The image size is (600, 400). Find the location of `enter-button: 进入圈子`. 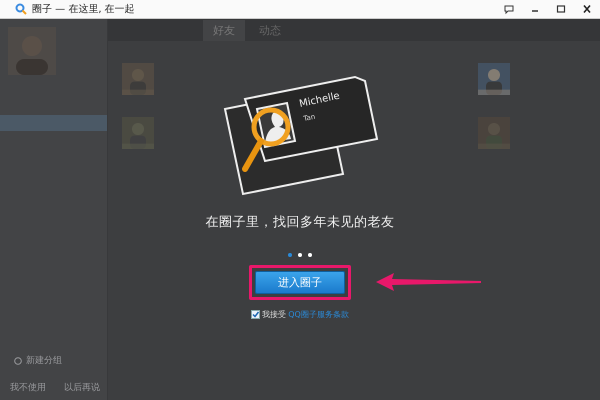

enter-button: 进入圈子 is located at coordinates (300, 282).